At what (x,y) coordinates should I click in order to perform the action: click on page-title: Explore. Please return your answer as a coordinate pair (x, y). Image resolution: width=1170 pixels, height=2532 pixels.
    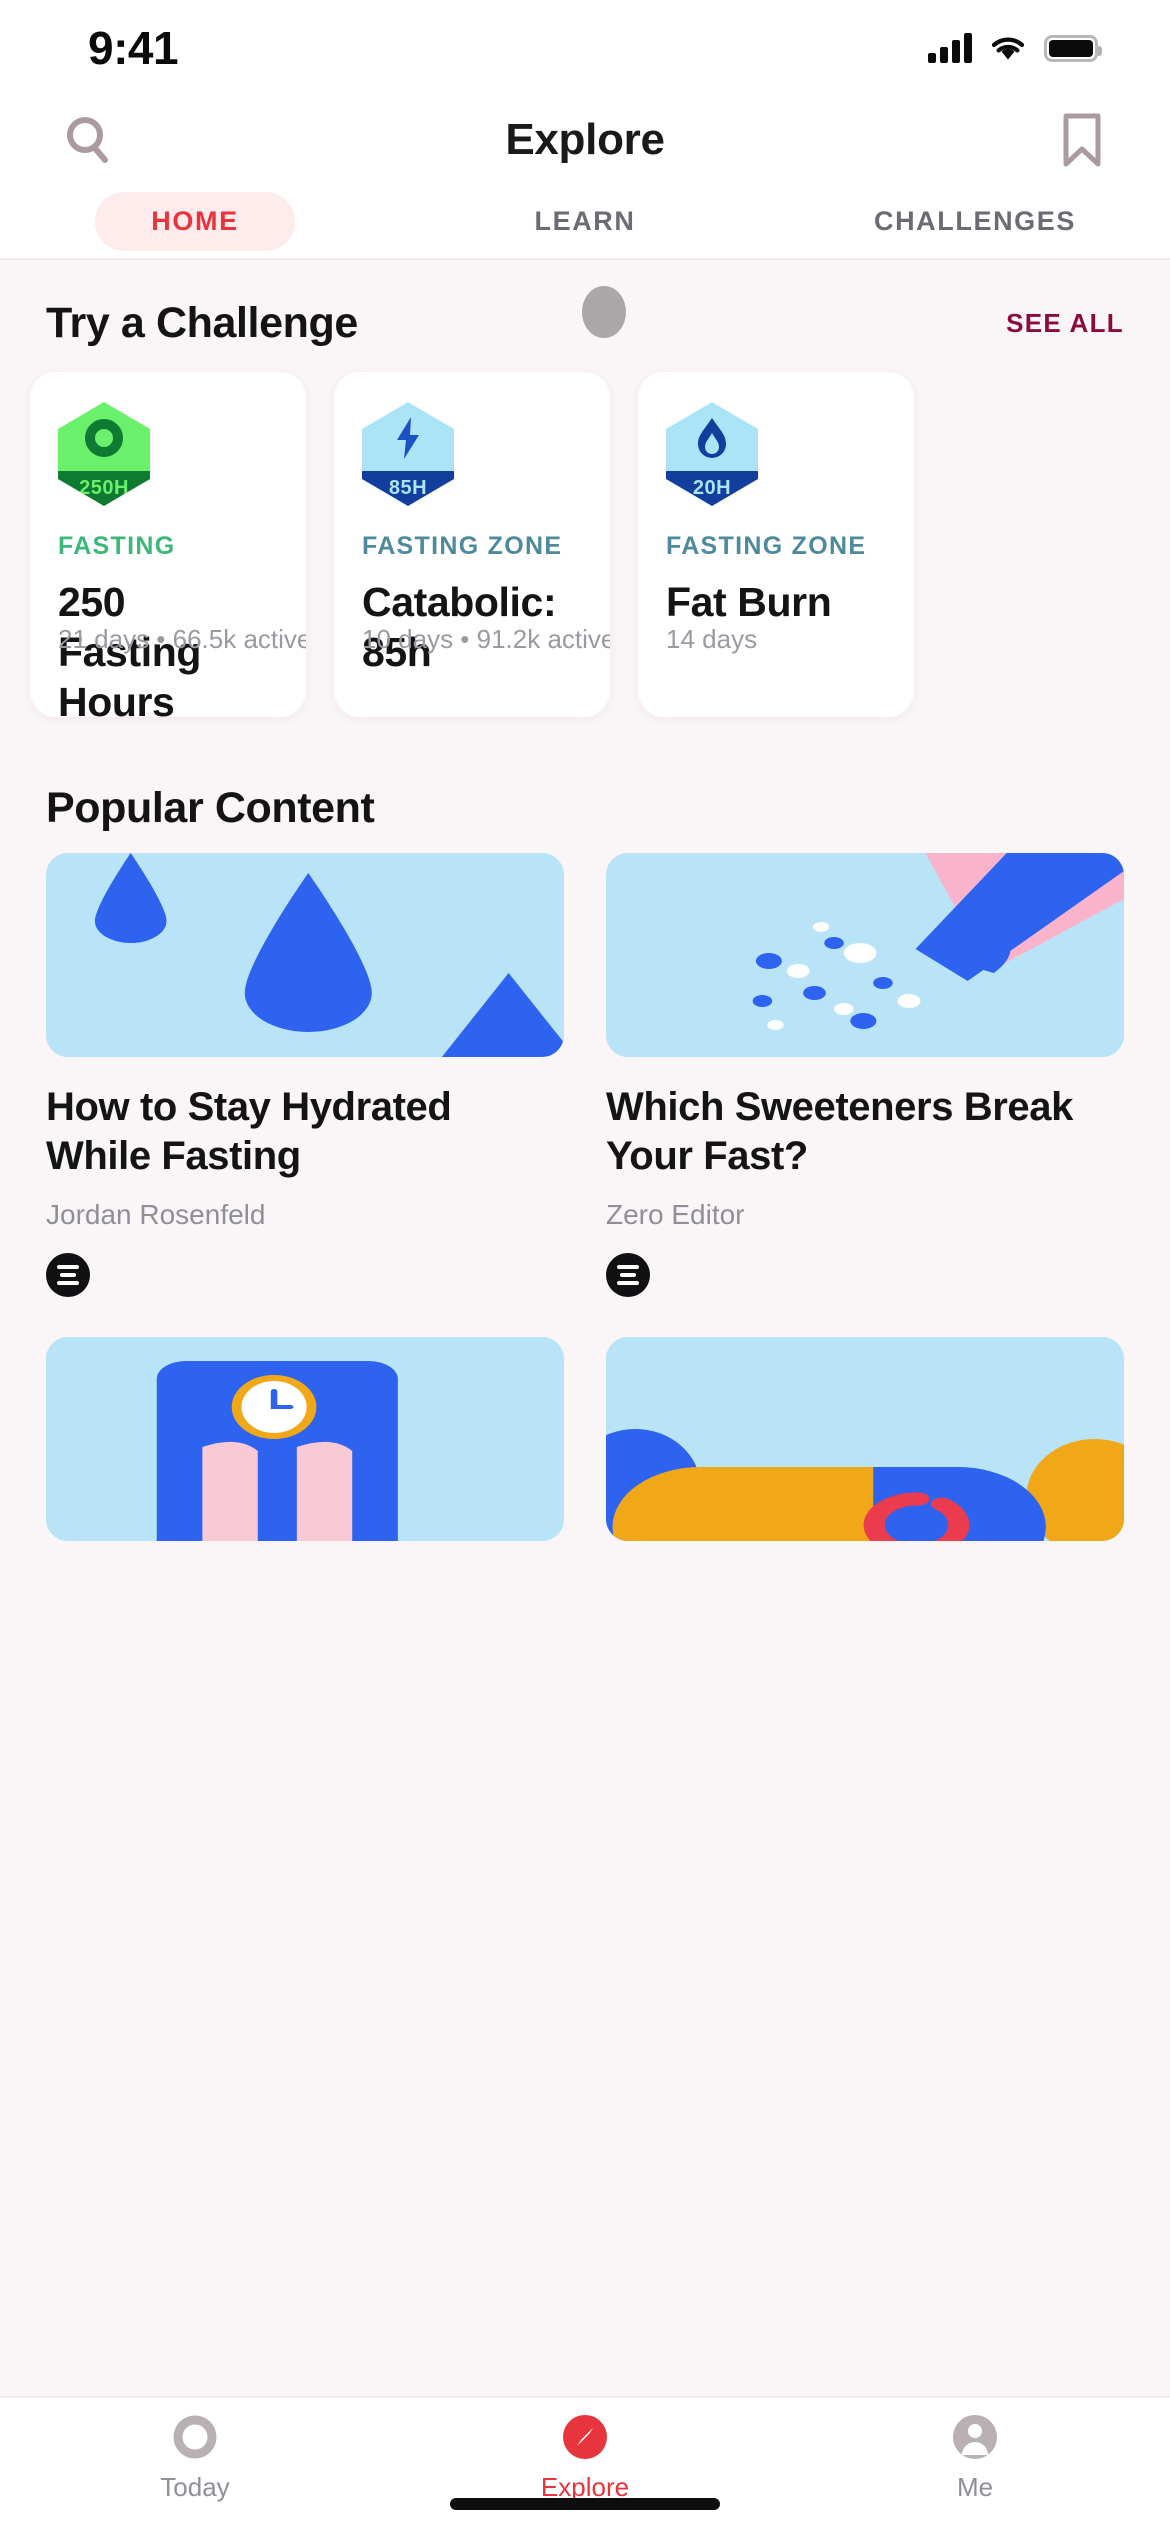
    Looking at the image, I should click on (585, 139).